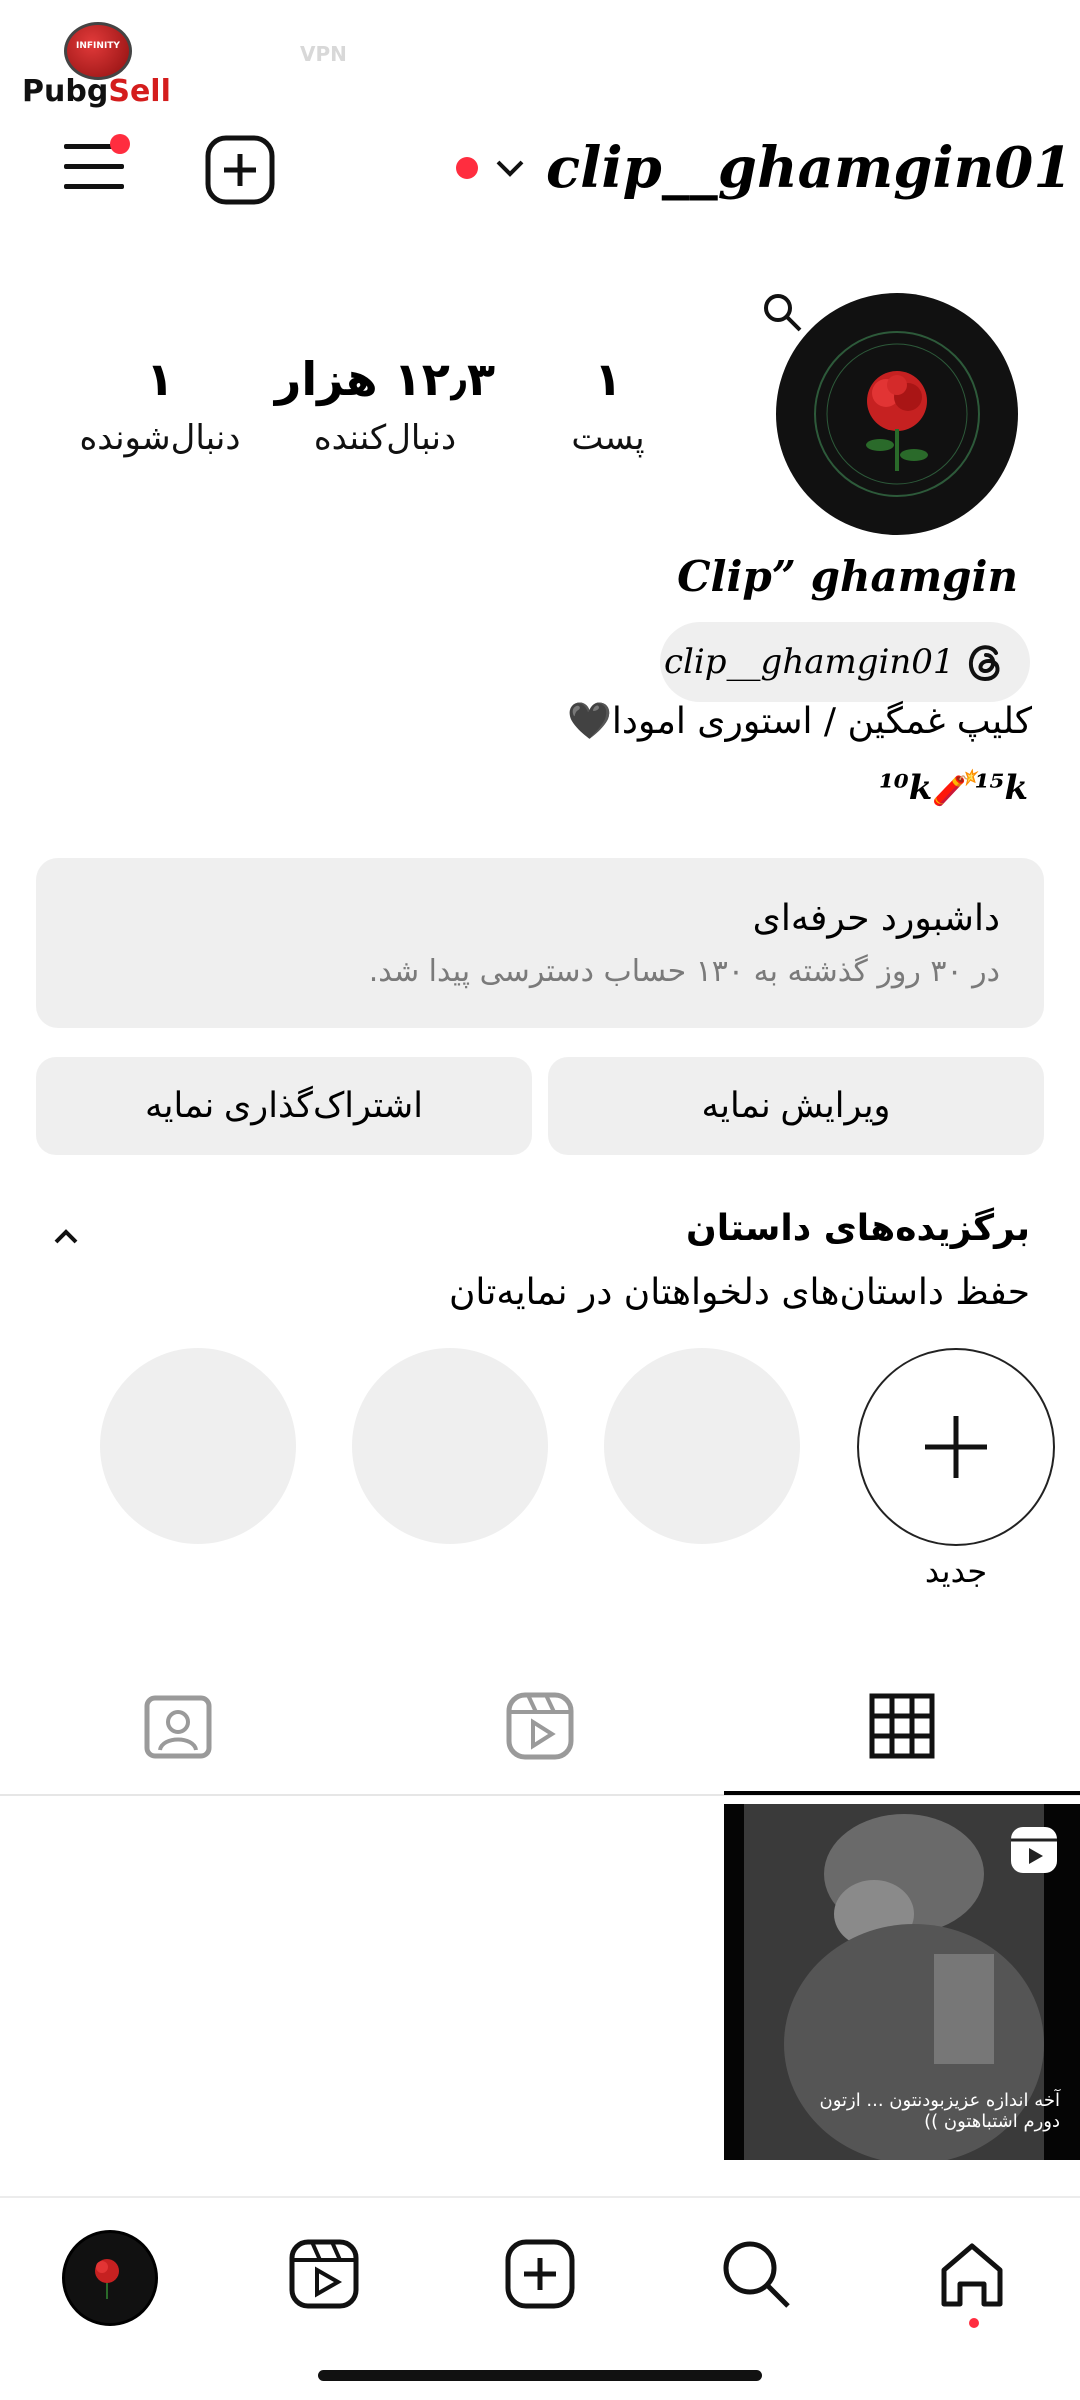 Image resolution: width=1080 pixels, height=2400 pixels. What do you see at coordinates (847, 576) in the screenshot?
I see `display-name: Clip” ghamgin` at bounding box center [847, 576].